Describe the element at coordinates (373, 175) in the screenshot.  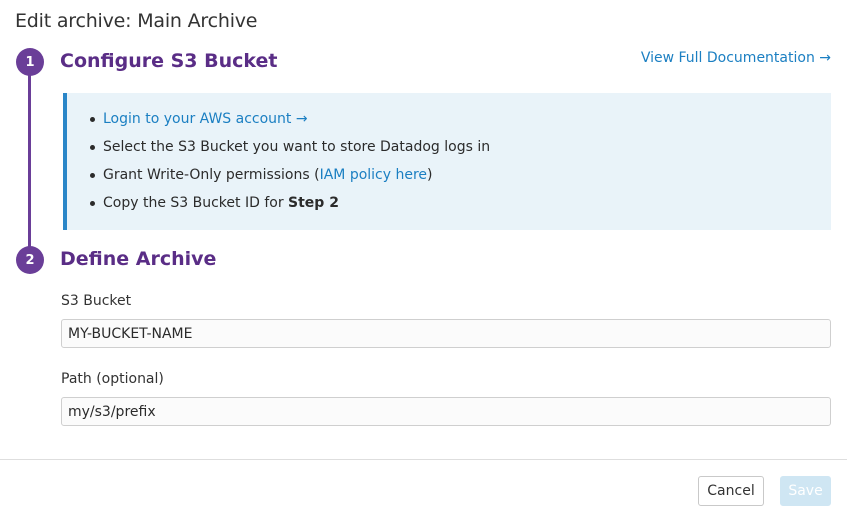
I see `iam-policy-link: IAM policy here` at that location.